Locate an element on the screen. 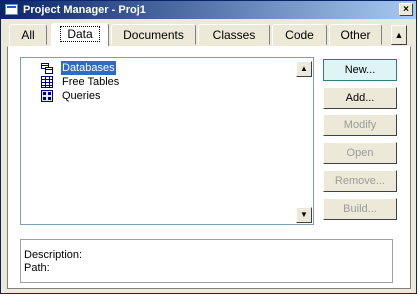  tree-item-label: Free Tables is located at coordinates (91, 82).